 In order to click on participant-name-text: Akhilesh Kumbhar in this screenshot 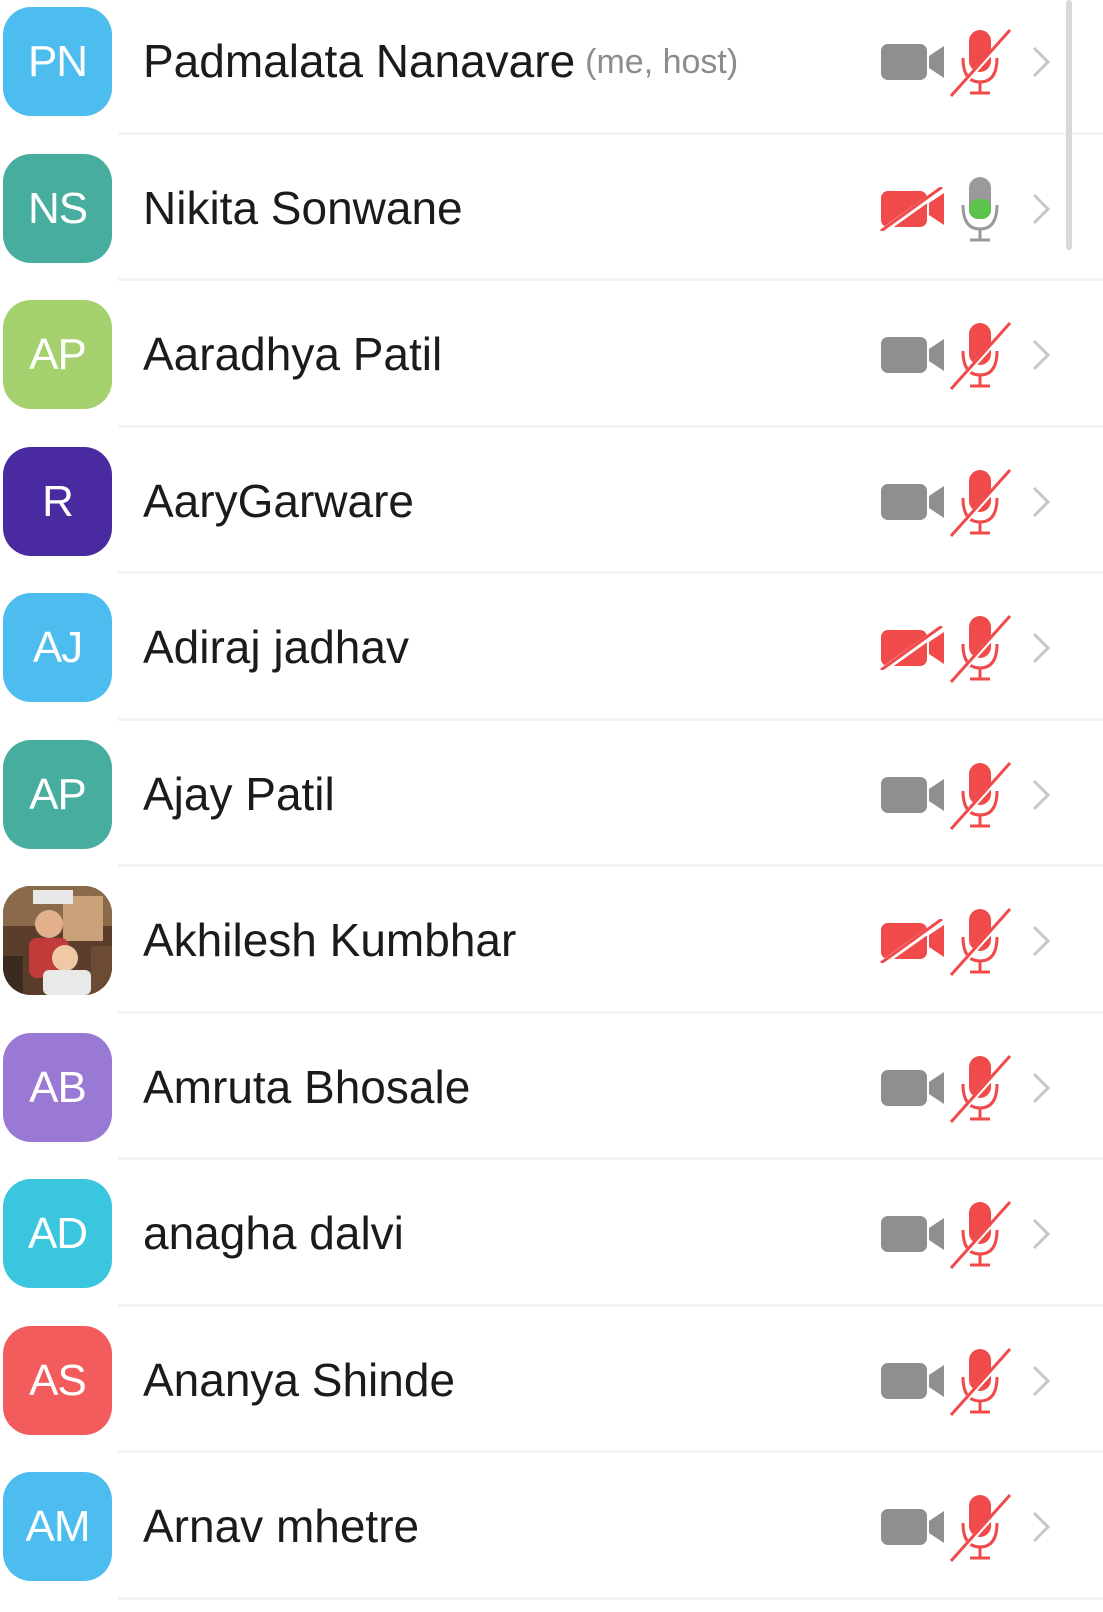, I will do `click(330, 940)`.